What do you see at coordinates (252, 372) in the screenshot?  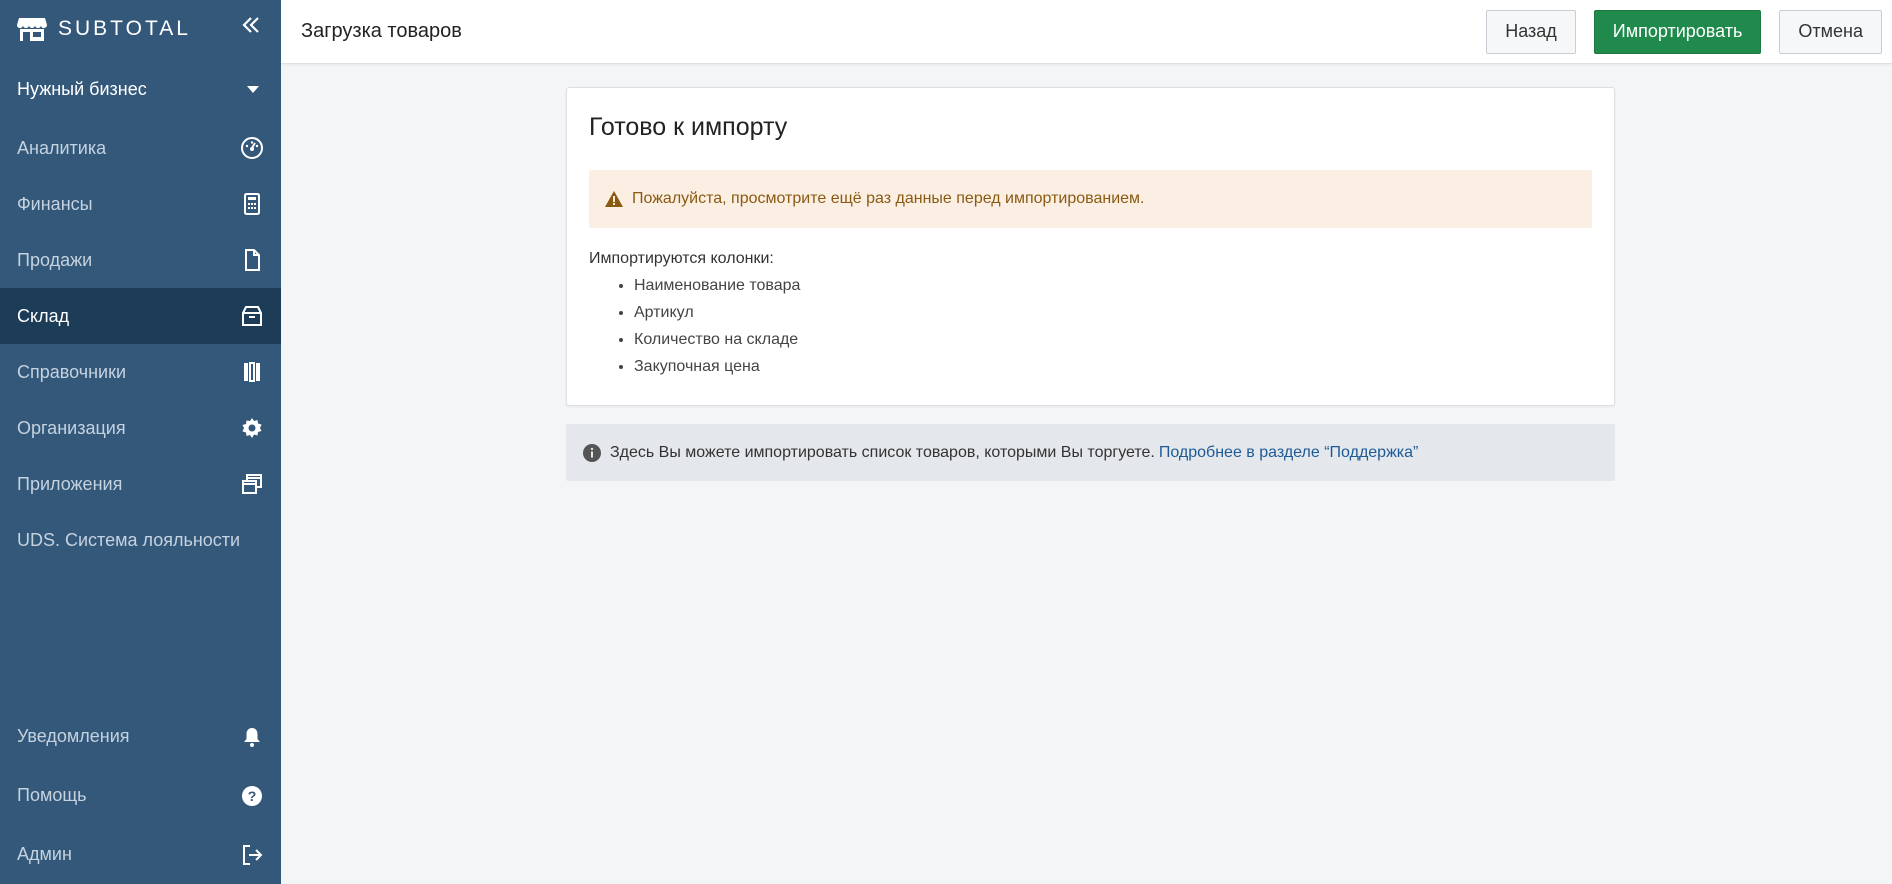 I see `books-icon` at bounding box center [252, 372].